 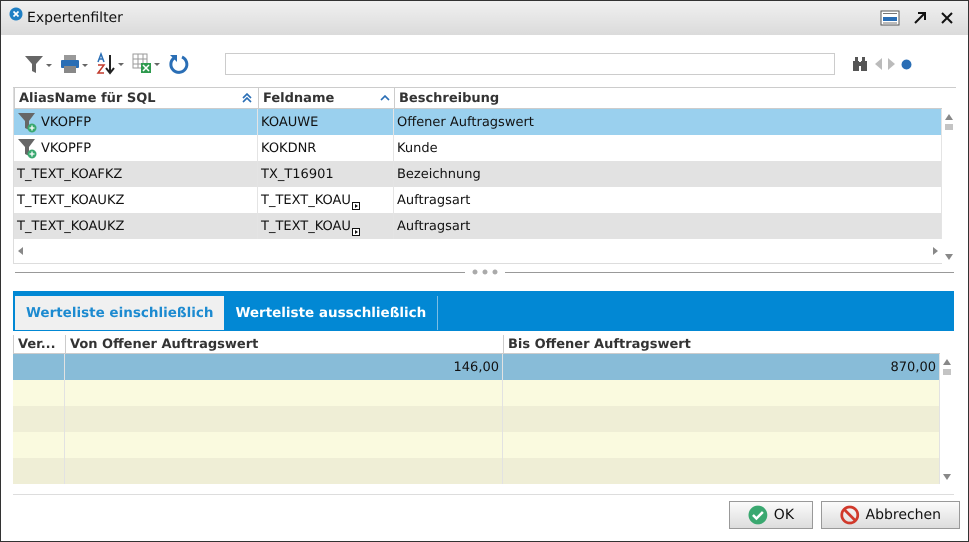 What do you see at coordinates (69, 174) in the screenshot?
I see `table-cell: T_TEXT_KOAFKZ` at bounding box center [69, 174].